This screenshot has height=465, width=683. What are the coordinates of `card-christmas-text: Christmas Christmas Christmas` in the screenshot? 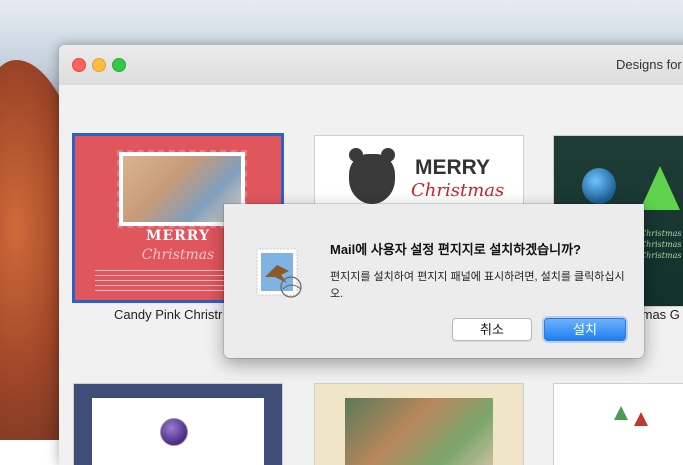 It's located at (661, 244).